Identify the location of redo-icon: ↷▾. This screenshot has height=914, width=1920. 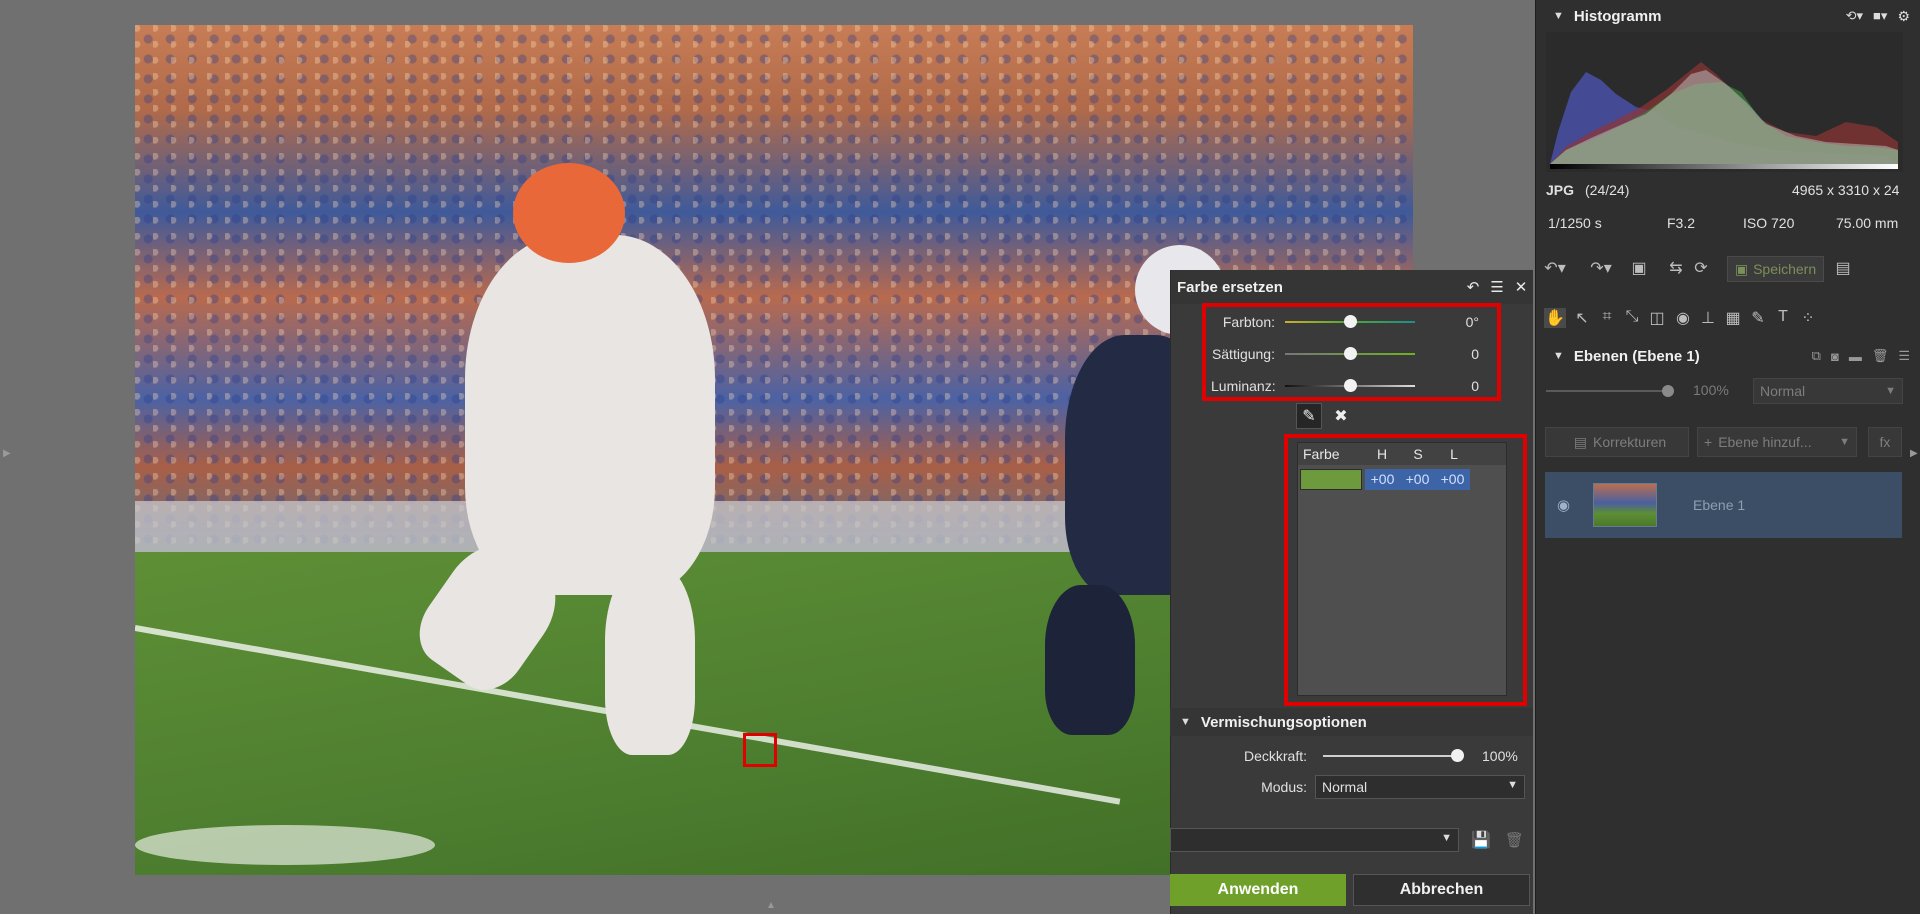
(1601, 268).